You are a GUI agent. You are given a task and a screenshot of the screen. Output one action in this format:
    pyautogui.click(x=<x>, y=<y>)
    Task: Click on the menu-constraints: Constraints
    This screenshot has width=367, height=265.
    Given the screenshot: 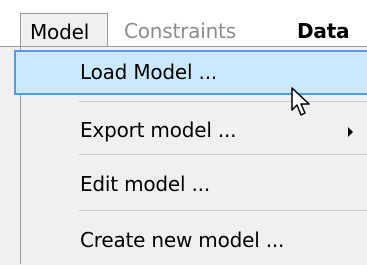 What is the action you would take?
    pyautogui.click(x=180, y=31)
    